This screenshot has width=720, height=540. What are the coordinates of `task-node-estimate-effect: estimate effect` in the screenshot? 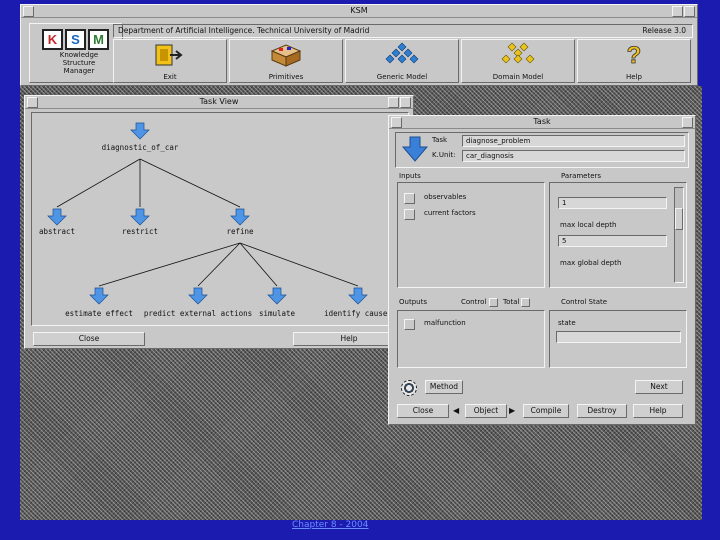 It's located at (99, 313).